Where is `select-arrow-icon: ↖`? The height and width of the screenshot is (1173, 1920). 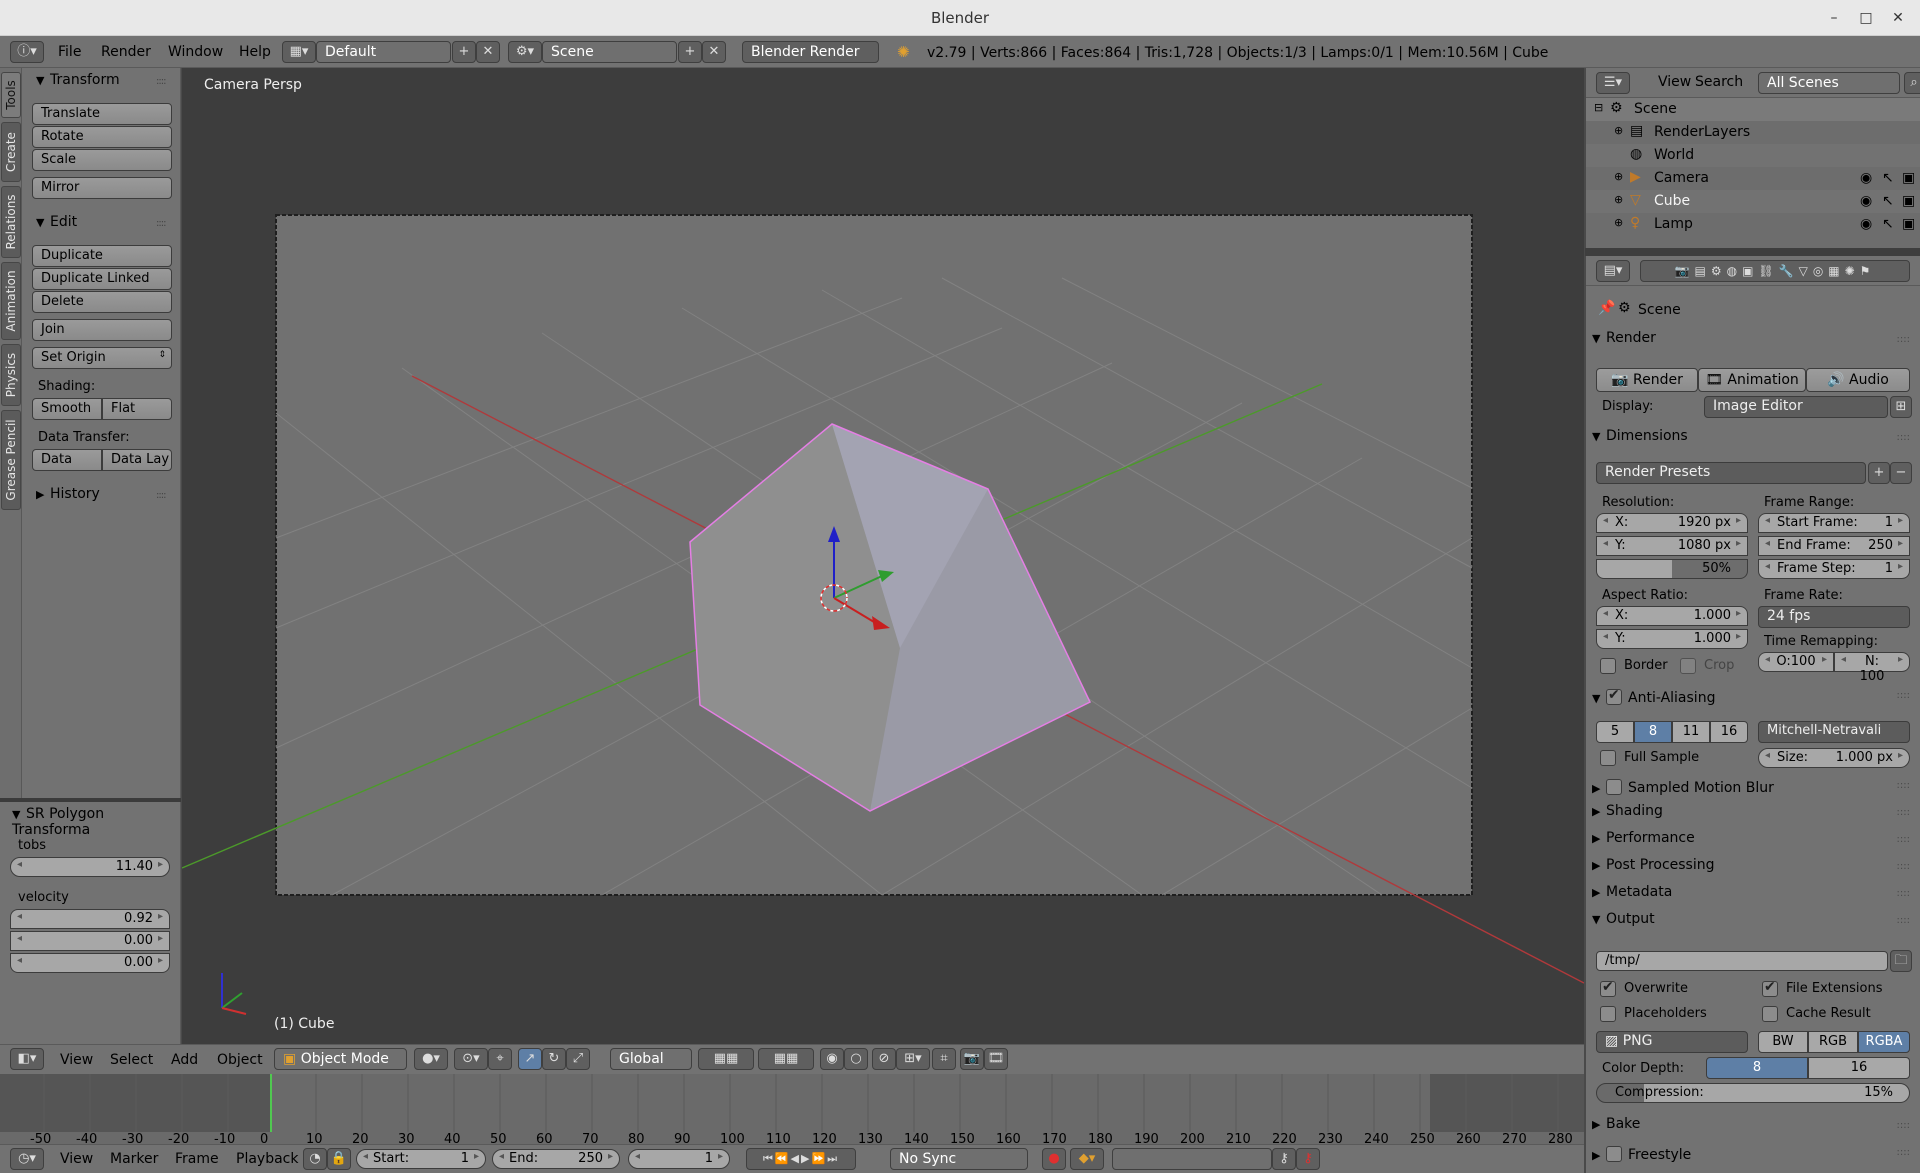
select-arrow-icon: ↖ is located at coordinates (1888, 178).